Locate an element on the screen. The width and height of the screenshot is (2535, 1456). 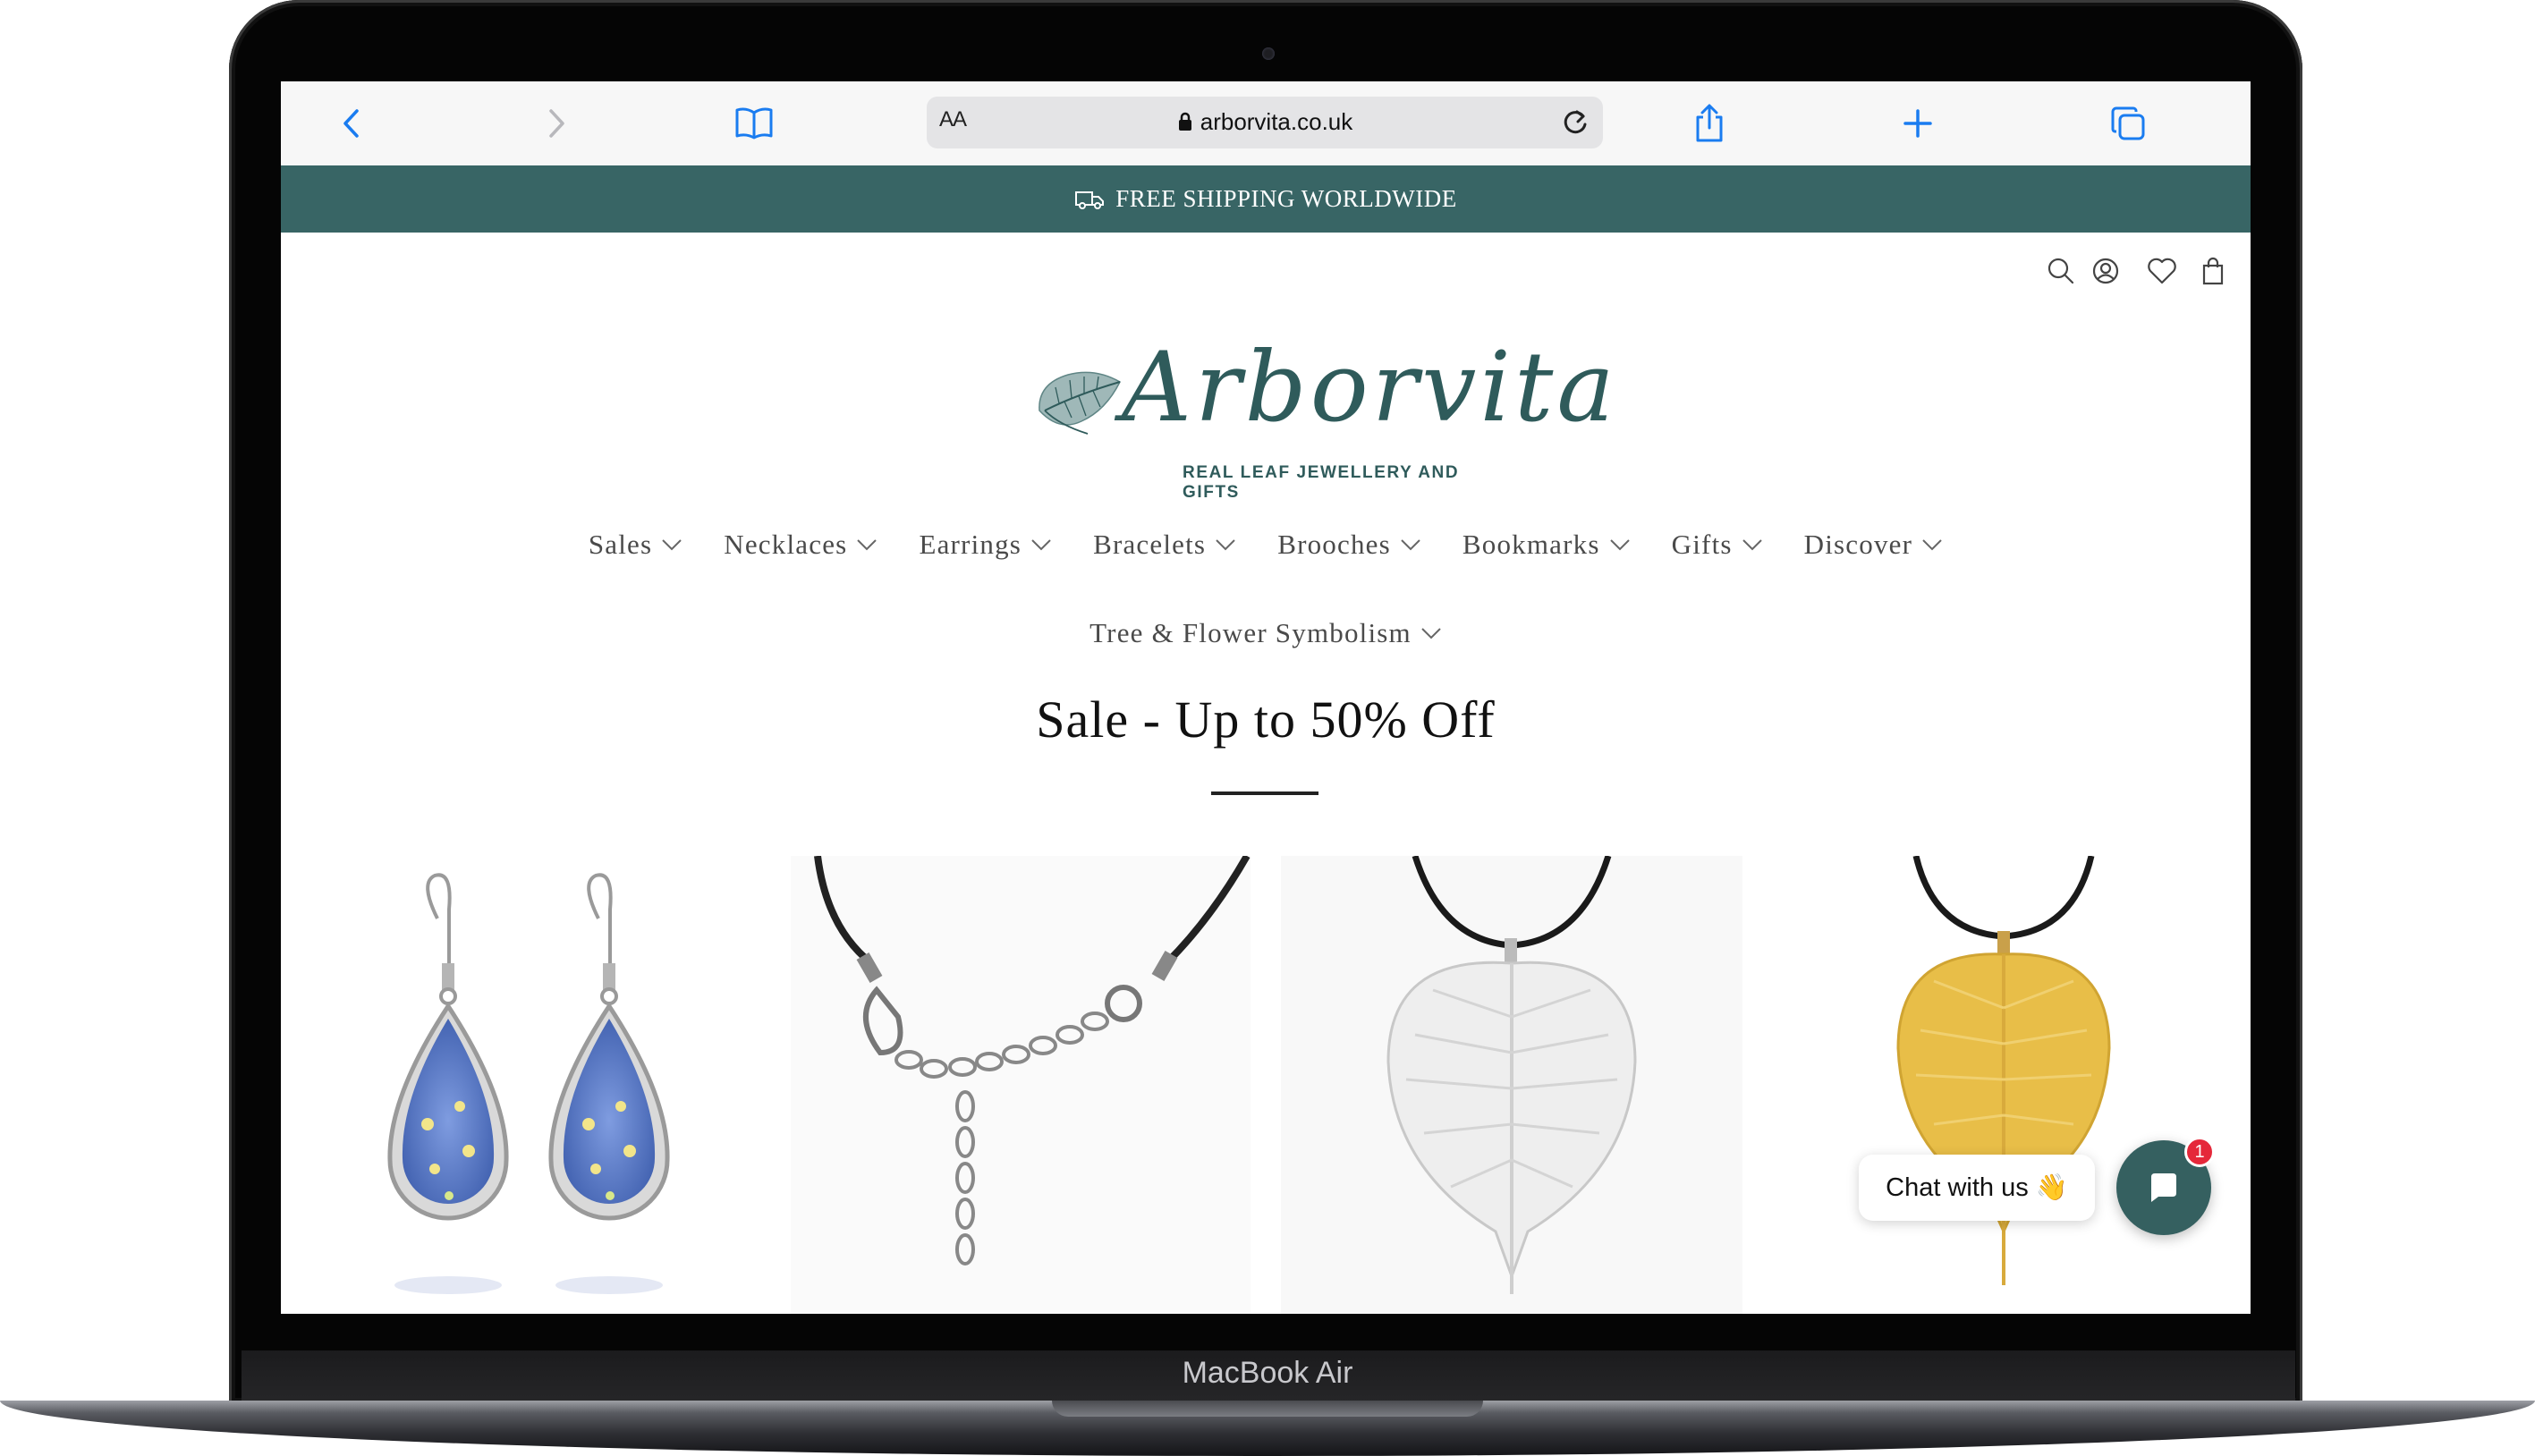
nav-item-brooches: Brooches is located at coordinates (1349, 545).